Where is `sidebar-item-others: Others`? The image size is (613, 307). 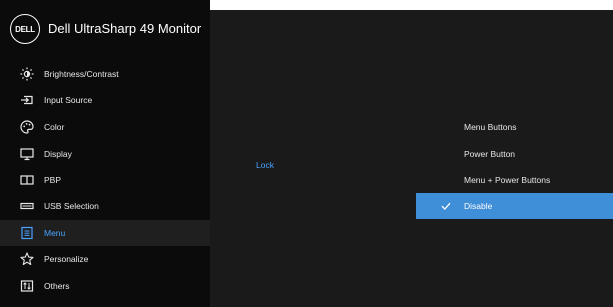
sidebar-item-others: Others is located at coordinates (105, 286).